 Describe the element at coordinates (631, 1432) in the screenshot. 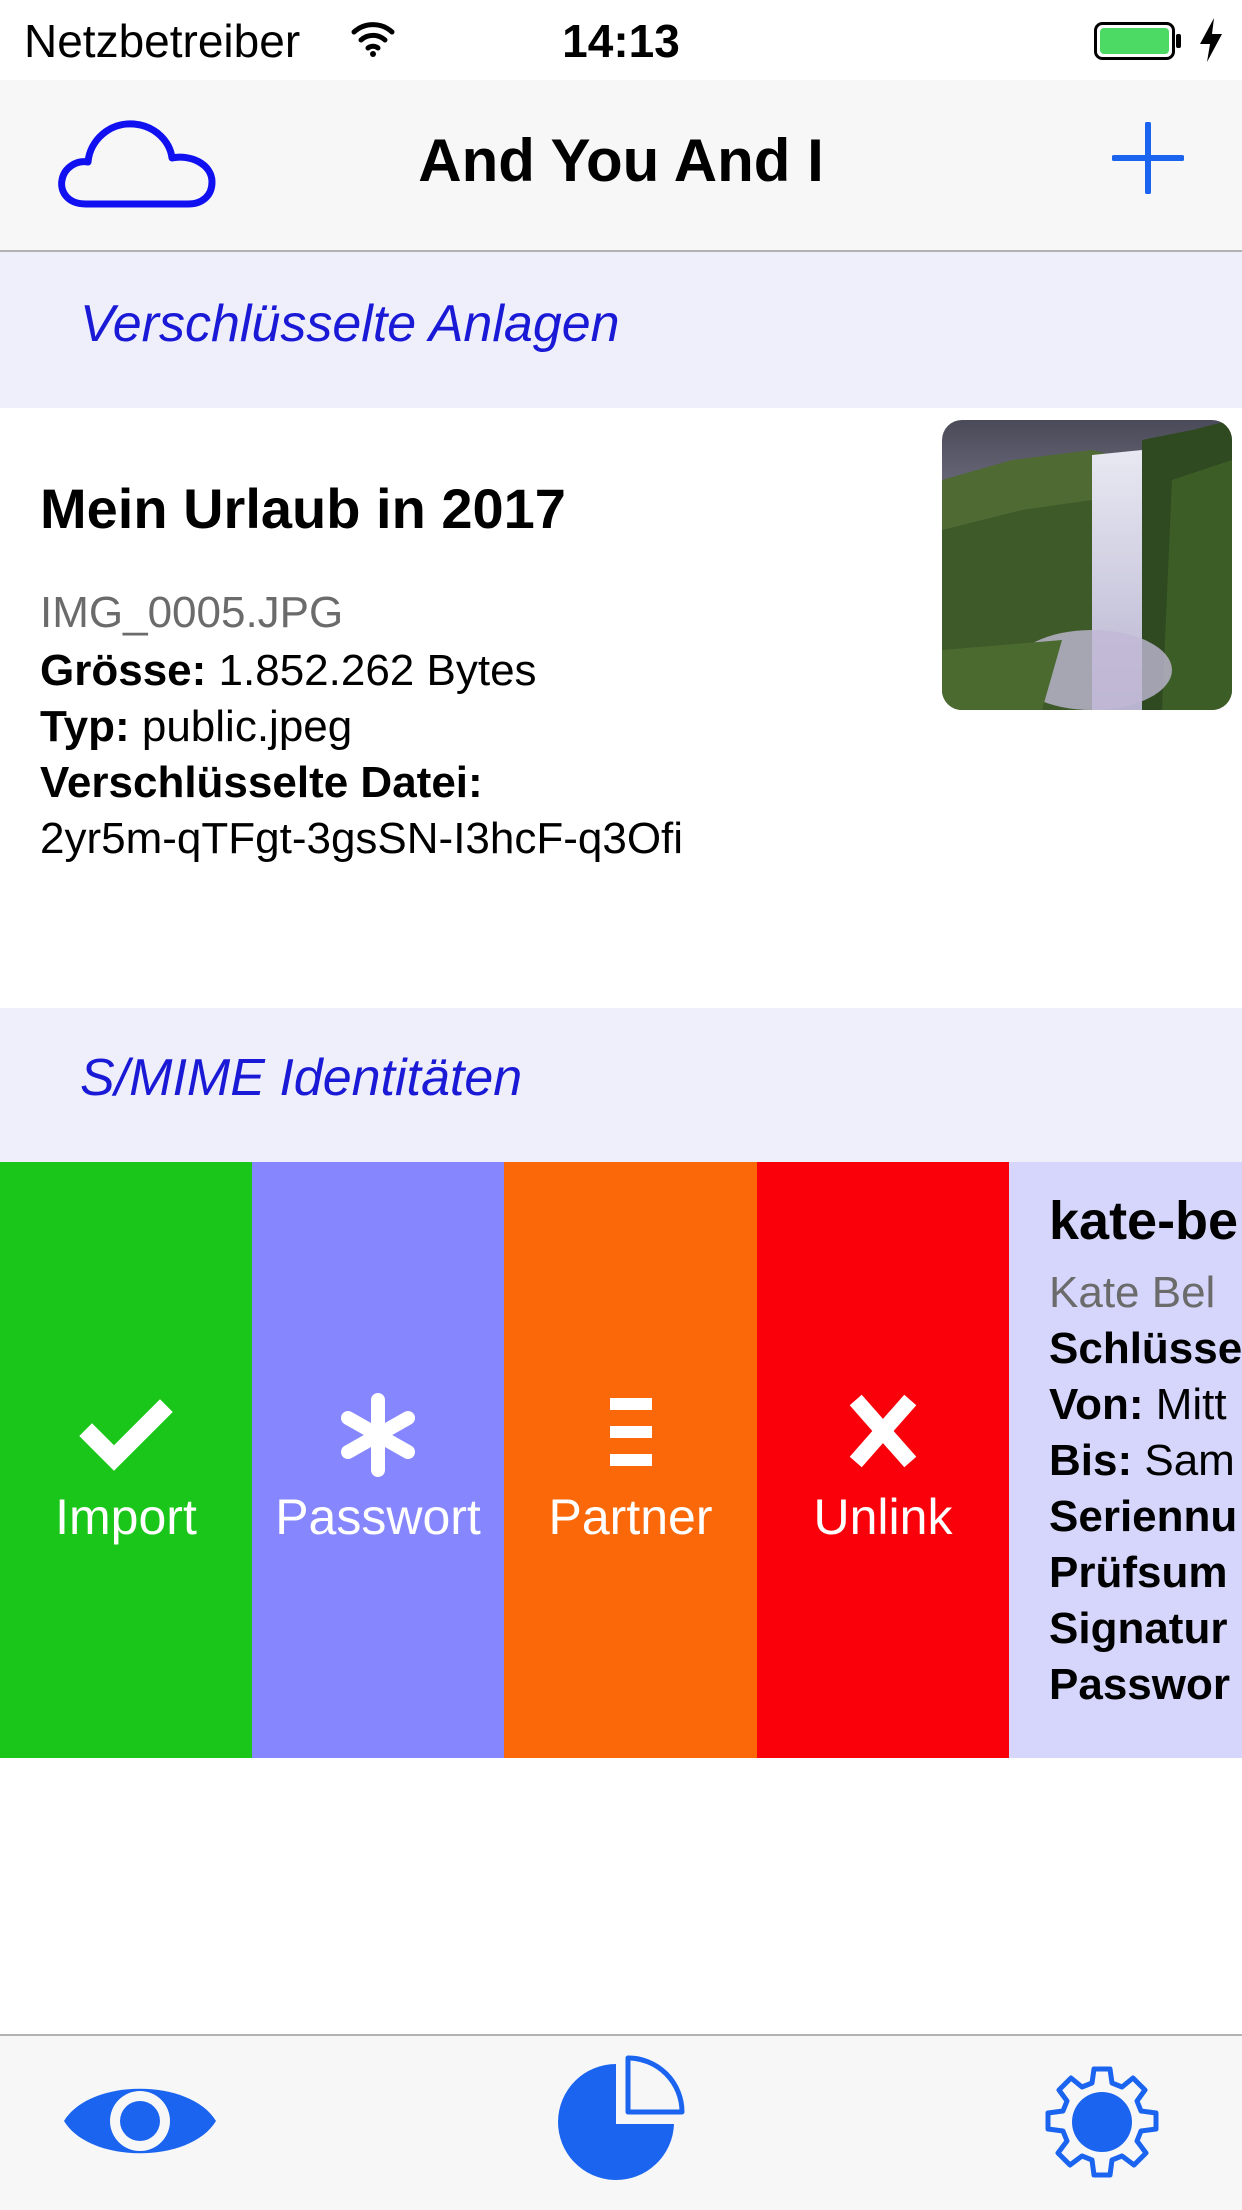

I see `list-icon` at that location.